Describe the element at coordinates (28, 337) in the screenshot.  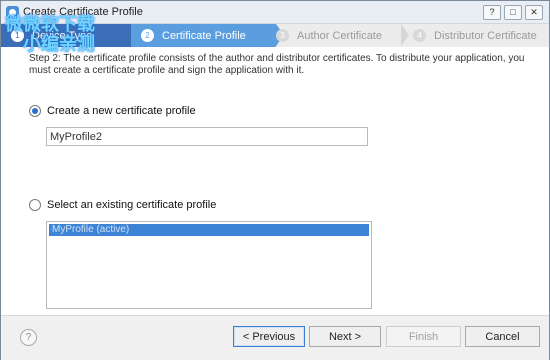
I see `help-button: ?` at that location.